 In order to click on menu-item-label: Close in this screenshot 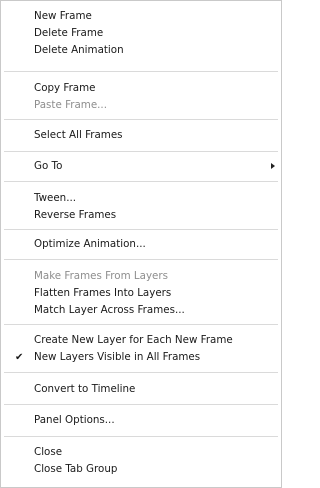, I will do `click(48, 452)`.